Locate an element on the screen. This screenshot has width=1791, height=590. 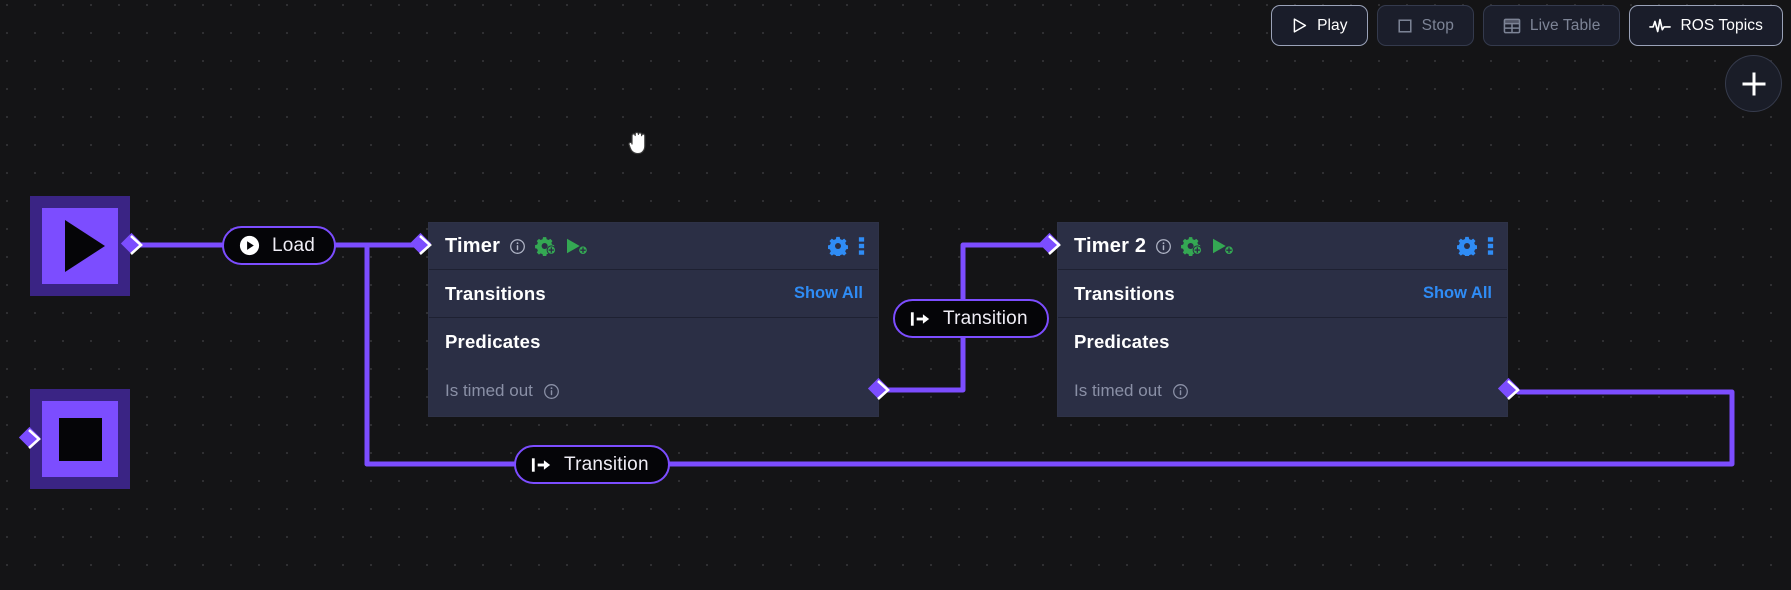
node-timer-2-predicates-section: Predicates Is timed out is located at coordinates (1282, 367).